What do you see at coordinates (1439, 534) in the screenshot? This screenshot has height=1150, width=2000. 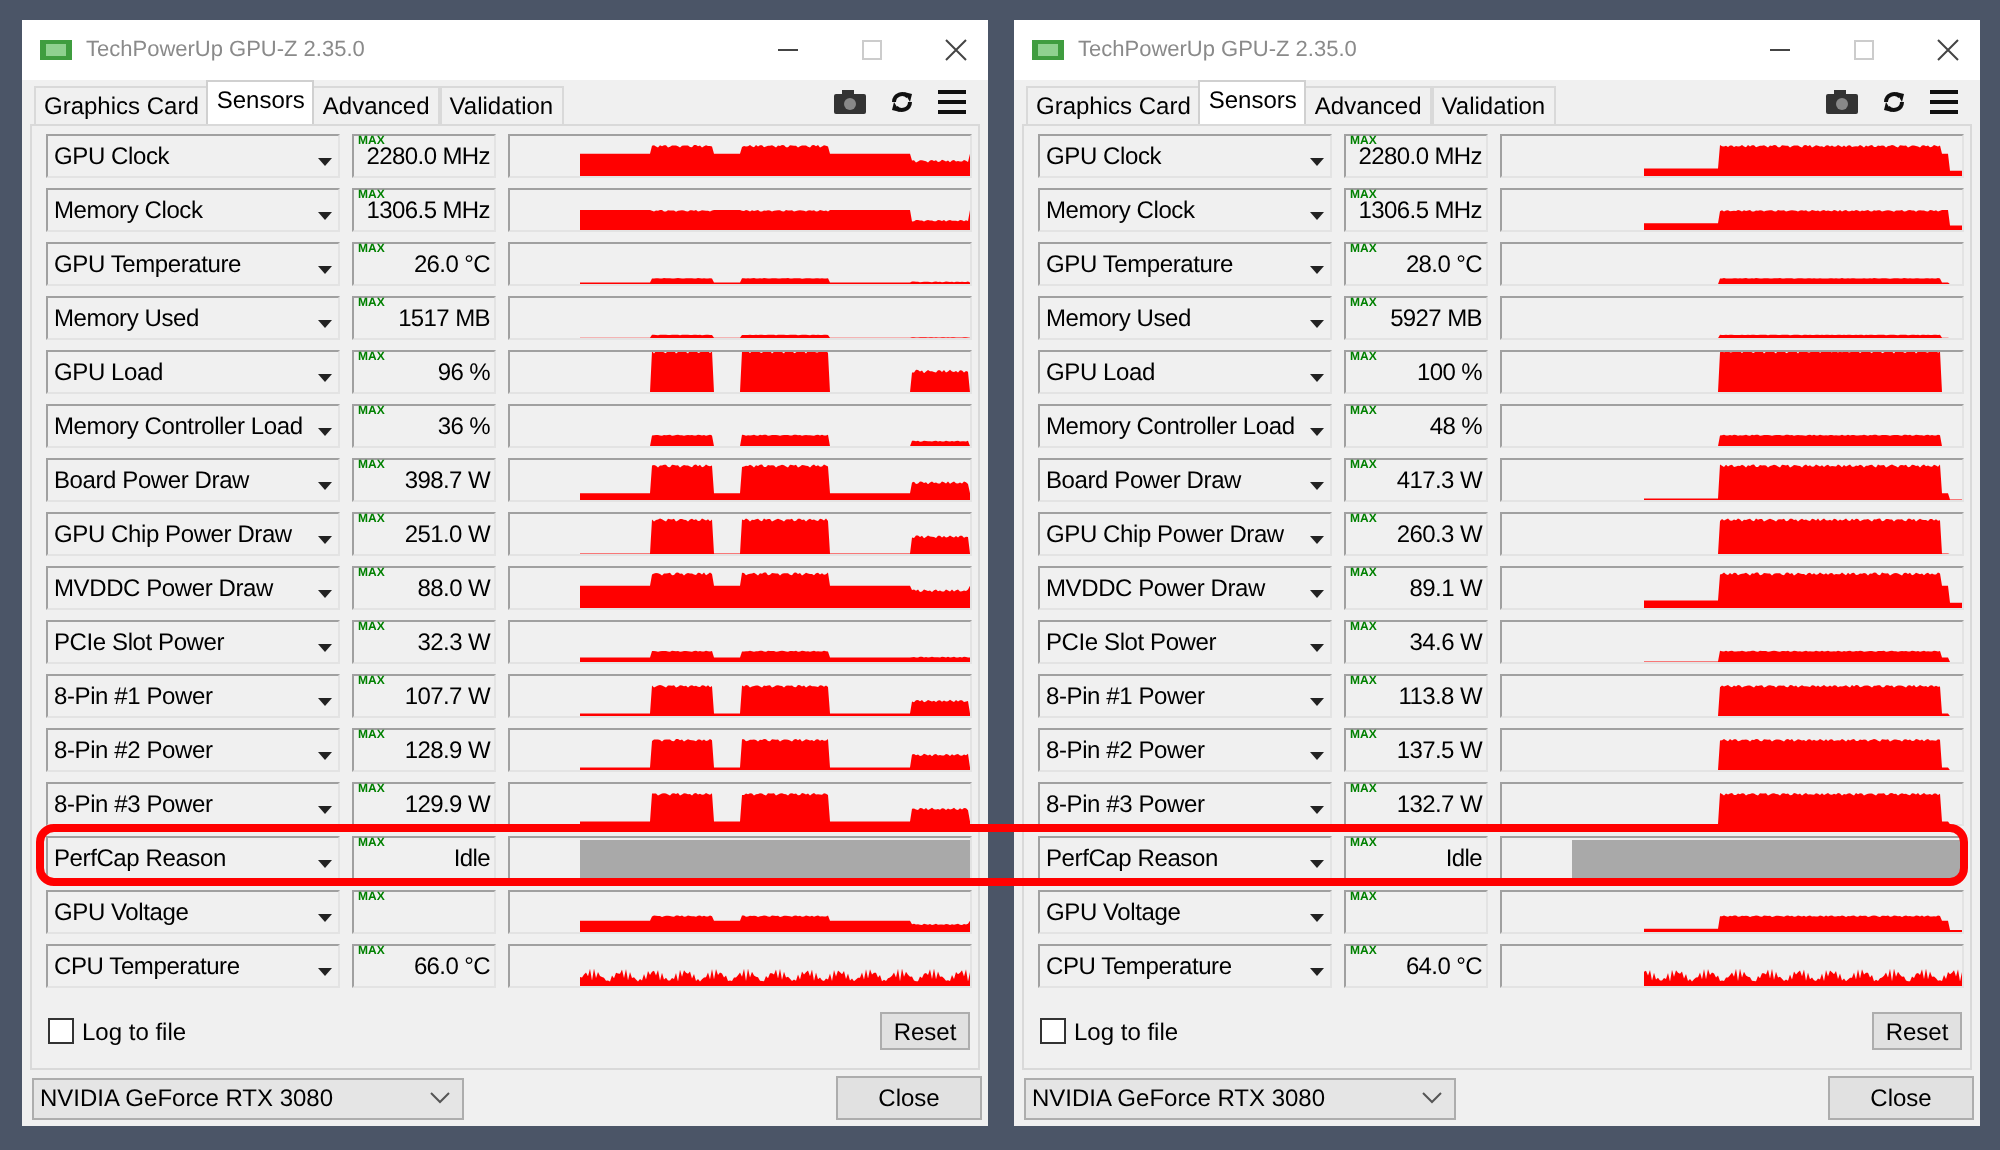 I see `sensor-value: 260.3 W` at bounding box center [1439, 534].